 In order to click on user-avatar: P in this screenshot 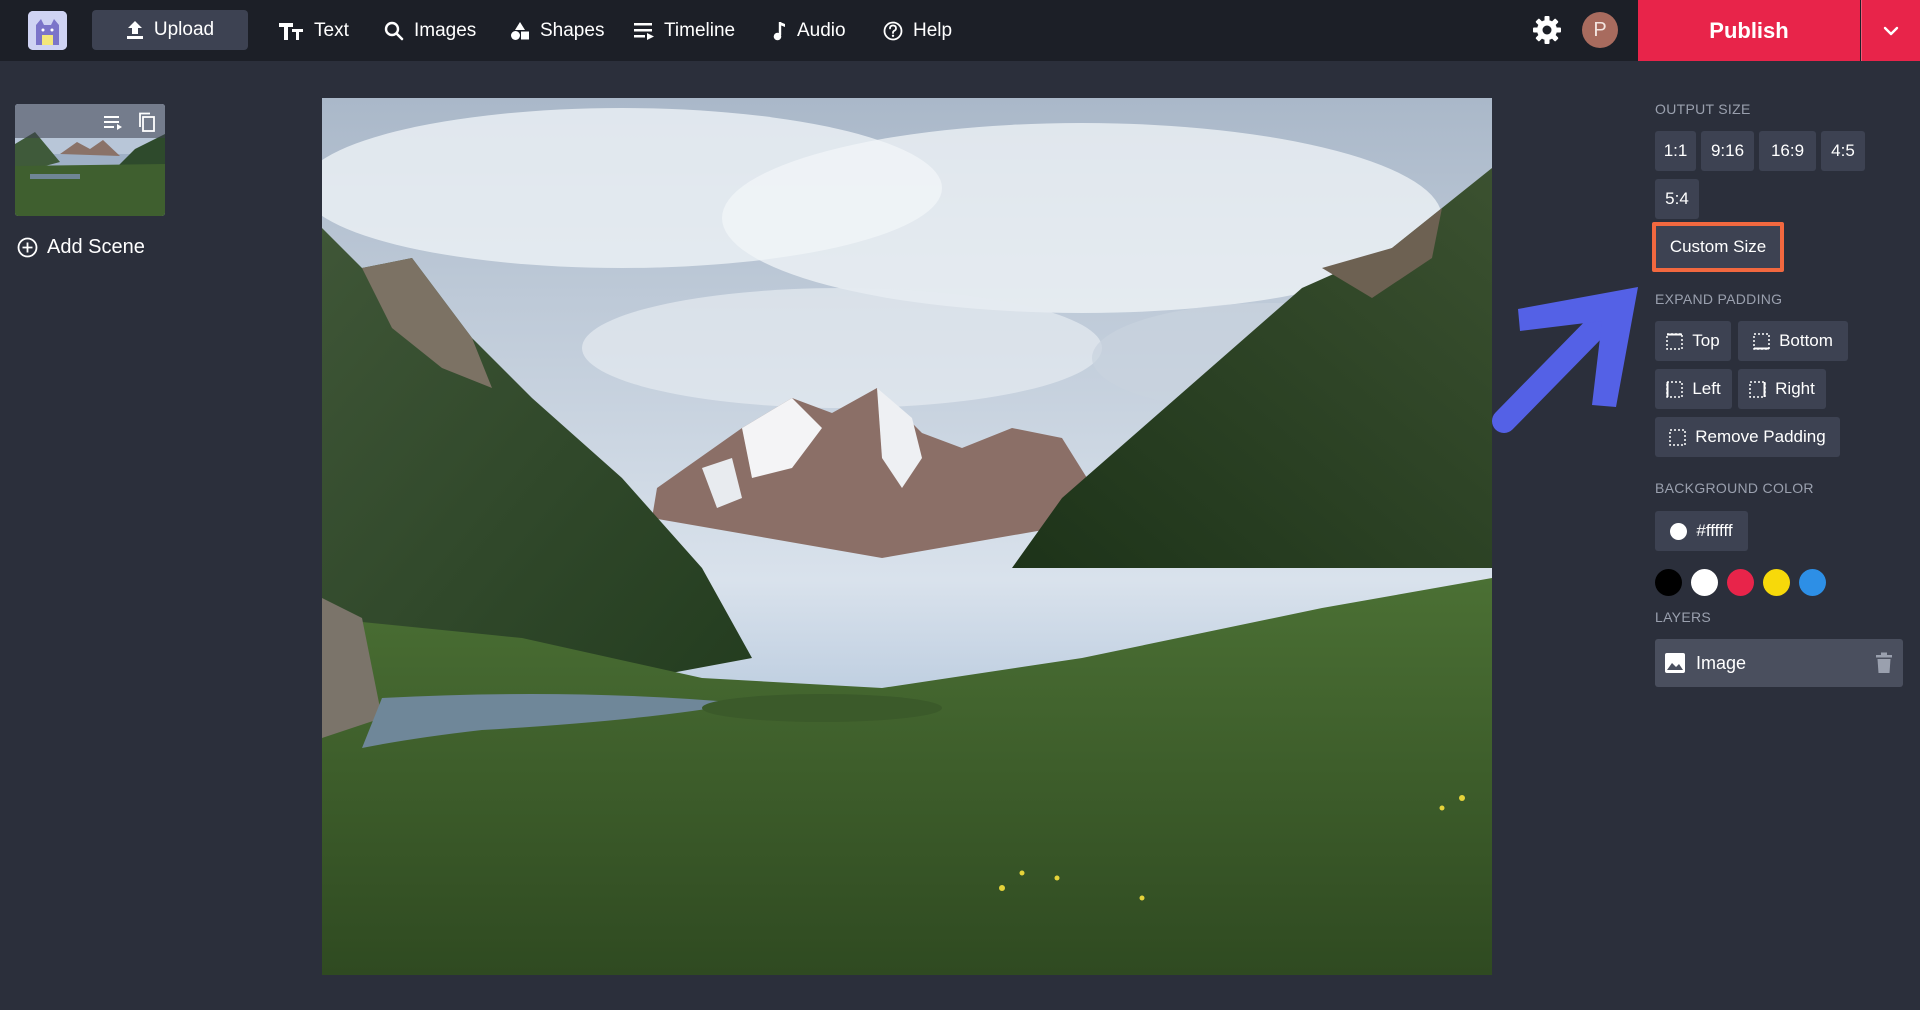, I will do `click(1600, 30)`.